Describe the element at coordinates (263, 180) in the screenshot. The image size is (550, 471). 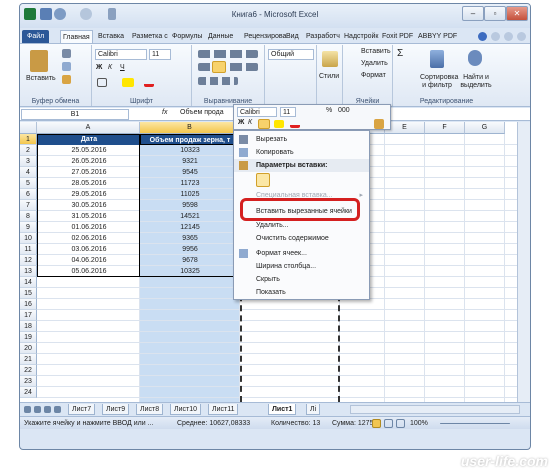
I see `paste-option-icon` at that location.